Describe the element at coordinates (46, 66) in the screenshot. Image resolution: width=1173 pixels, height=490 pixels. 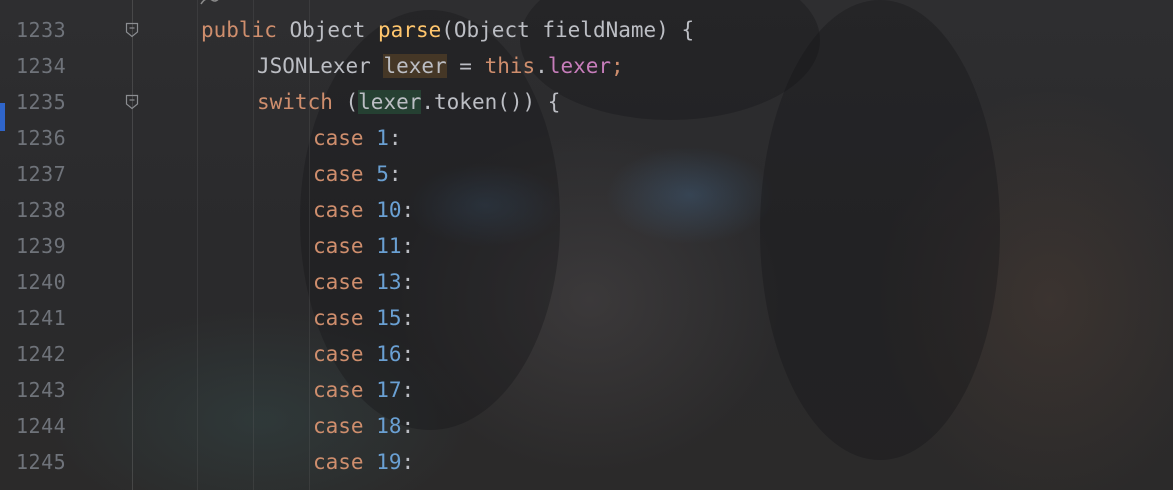
I see `line-number: 1234` at that location.